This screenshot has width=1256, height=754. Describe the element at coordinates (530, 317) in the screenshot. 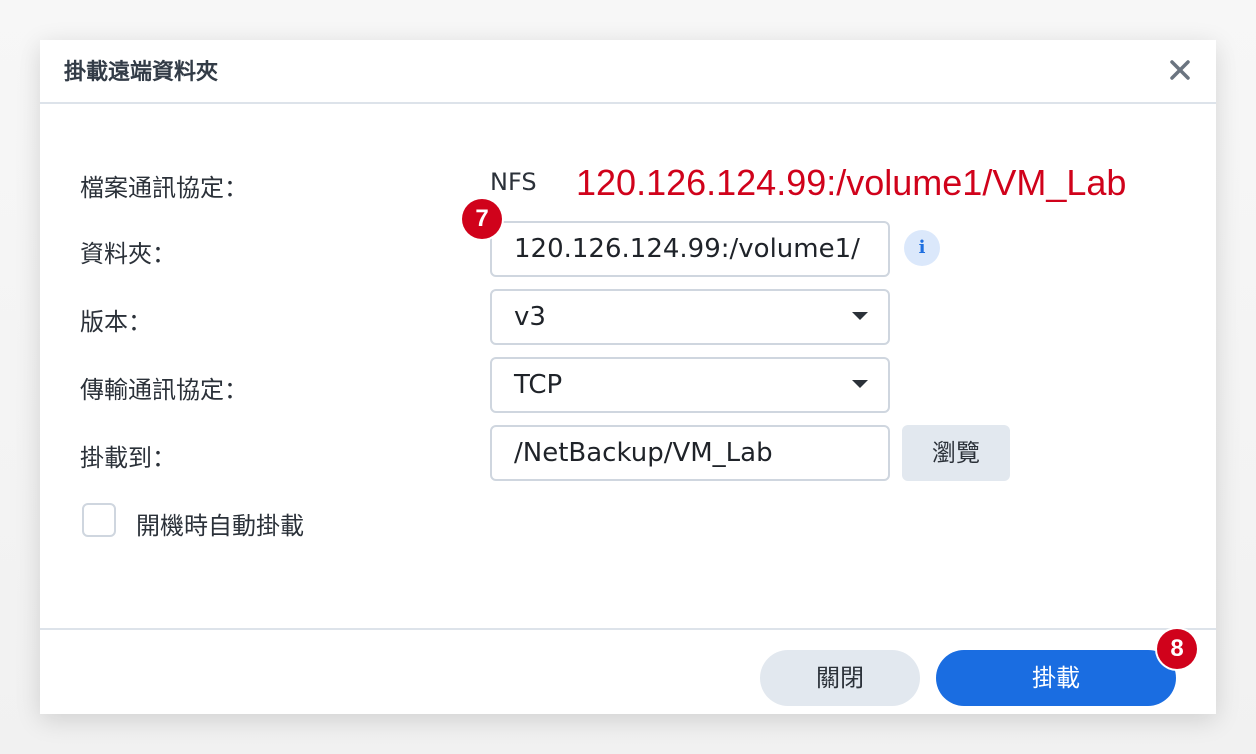

I see `version-value: v3` at that location.